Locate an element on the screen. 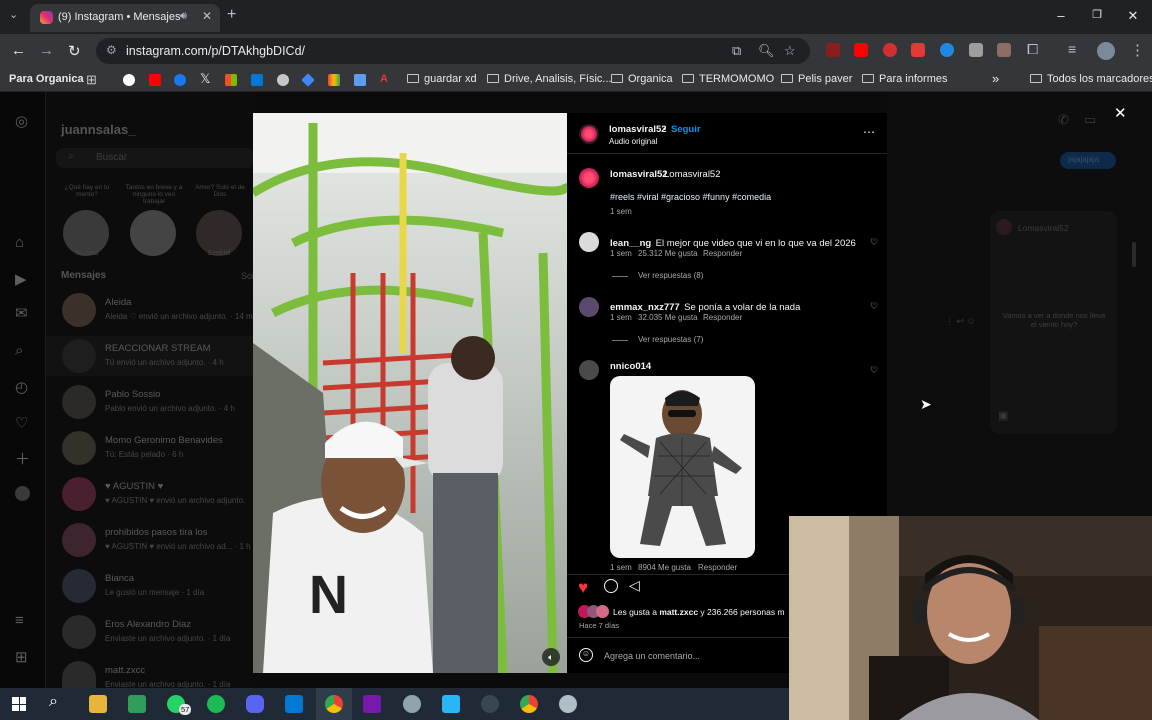  install-app-icon: ⧉ is located at coordinates (736, 51).